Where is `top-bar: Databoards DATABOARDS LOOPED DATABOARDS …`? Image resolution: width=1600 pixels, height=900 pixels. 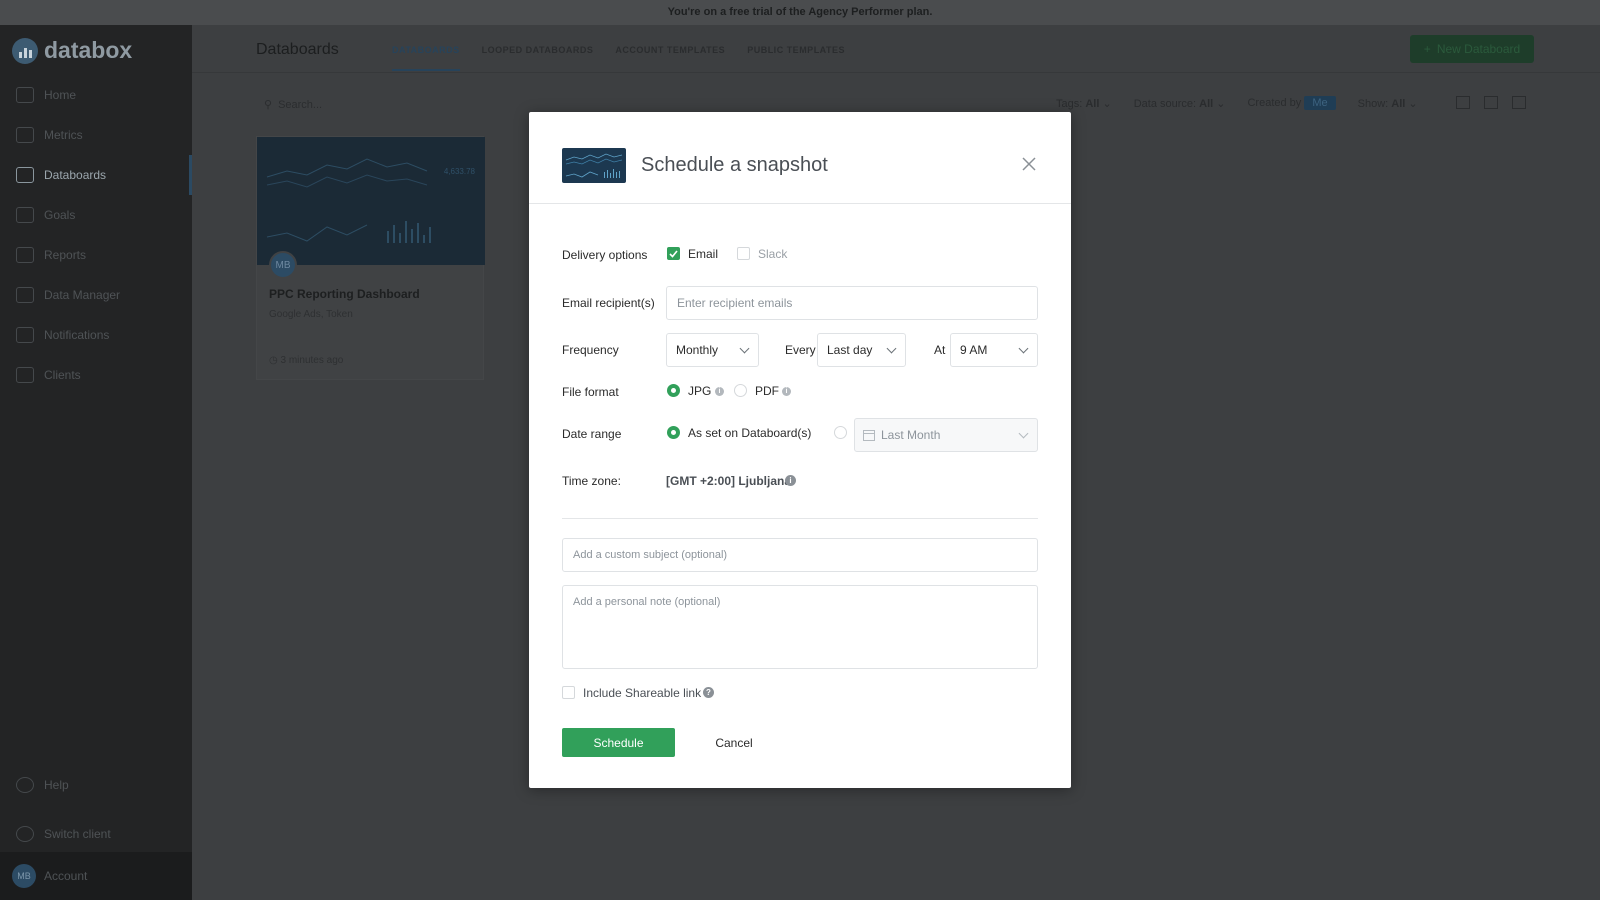 top-bar: Databoards DATABOARDS LOOPED DATABOARDS … is located at coordinates (896, 49).